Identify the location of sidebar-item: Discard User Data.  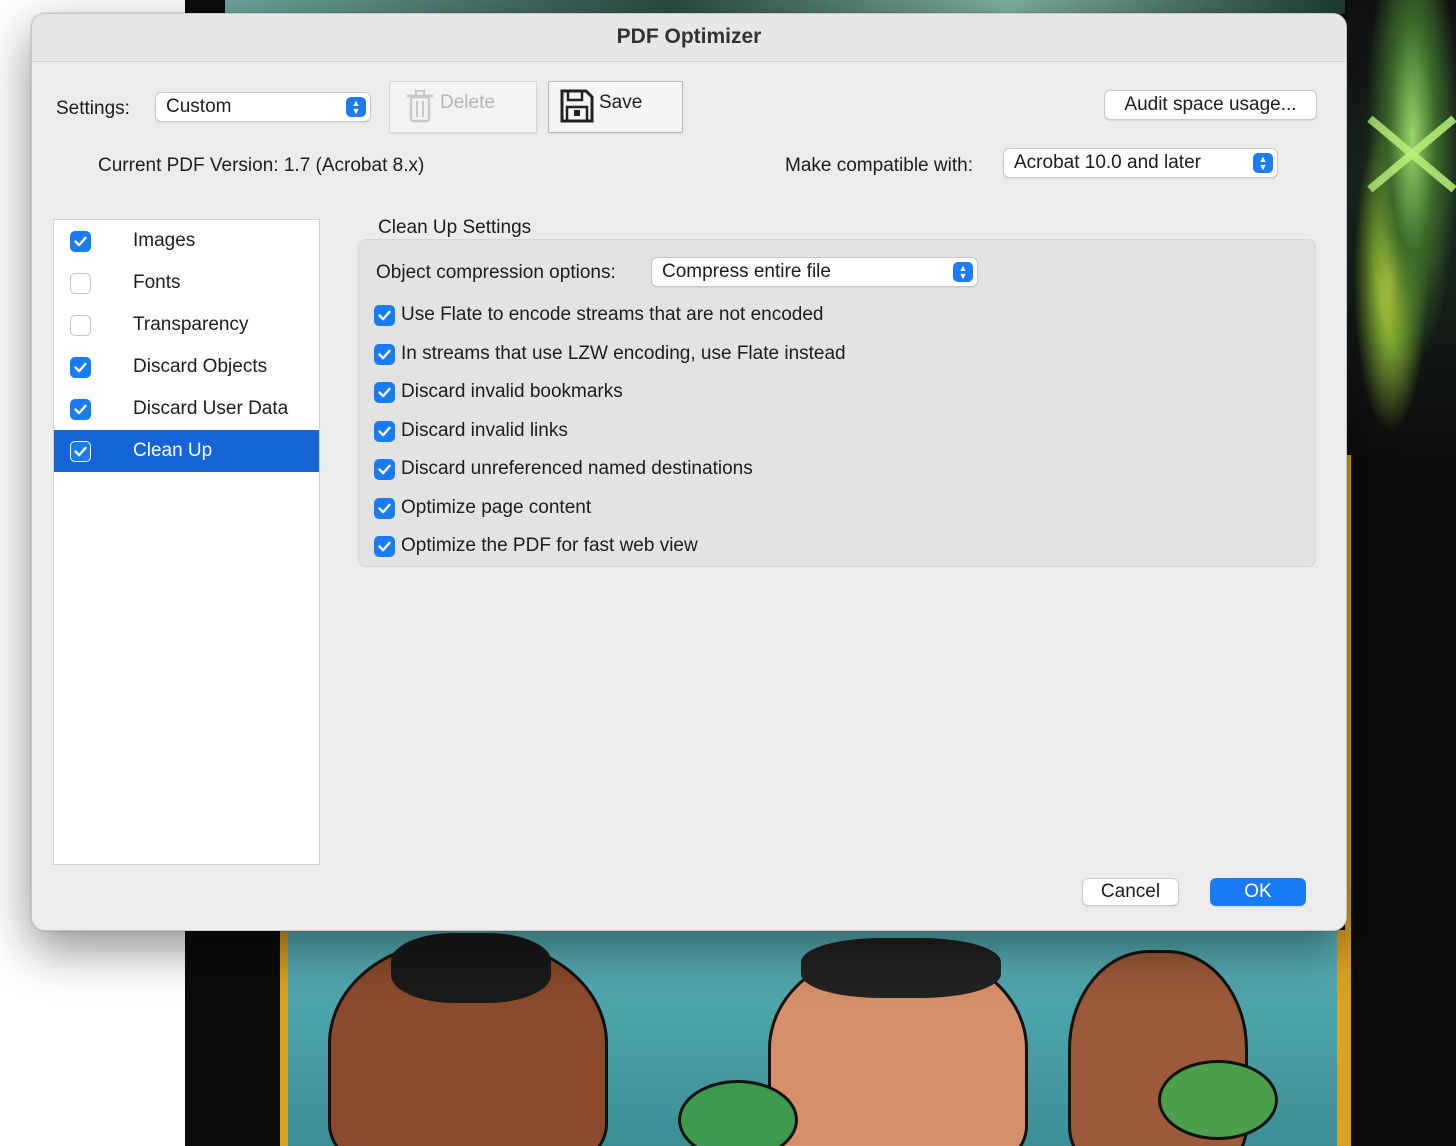
(186, 409).